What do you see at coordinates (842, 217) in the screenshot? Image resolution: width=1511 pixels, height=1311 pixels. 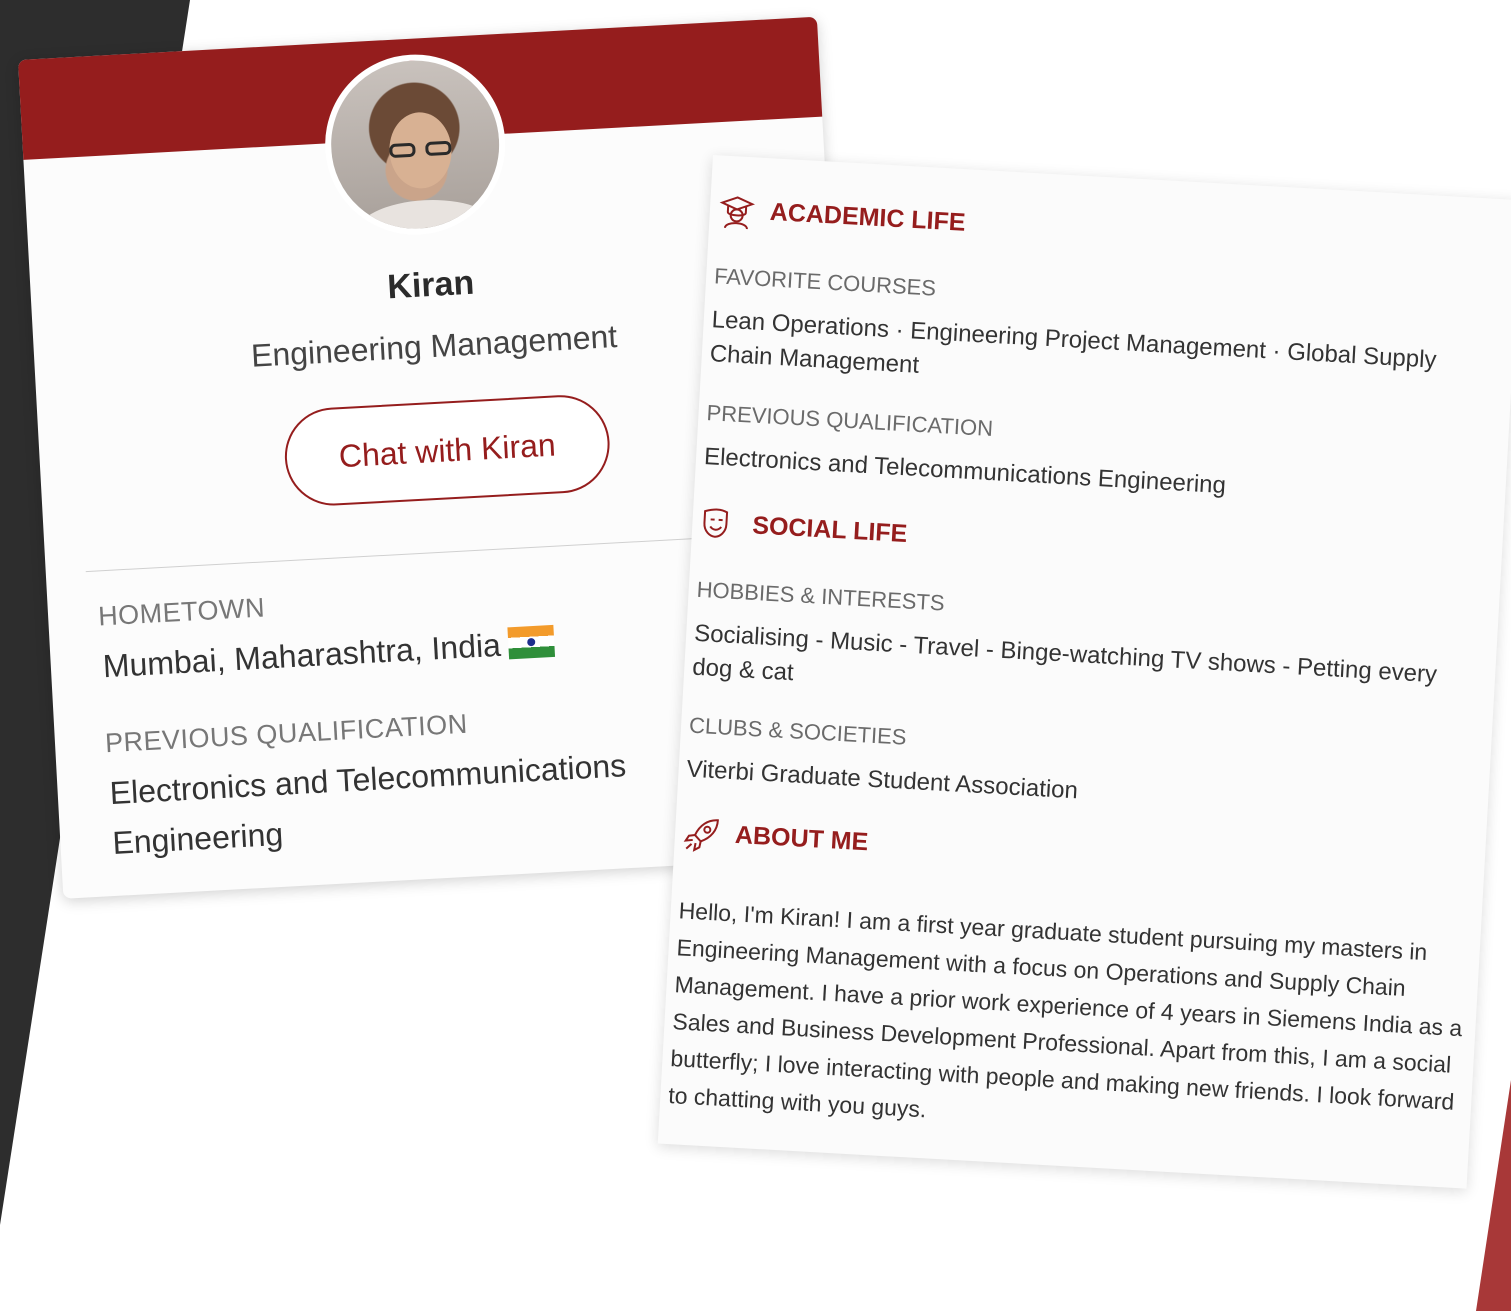 I see `academic-life-heading: ACADEMIC LIFE` at bounding box center [842, 217].